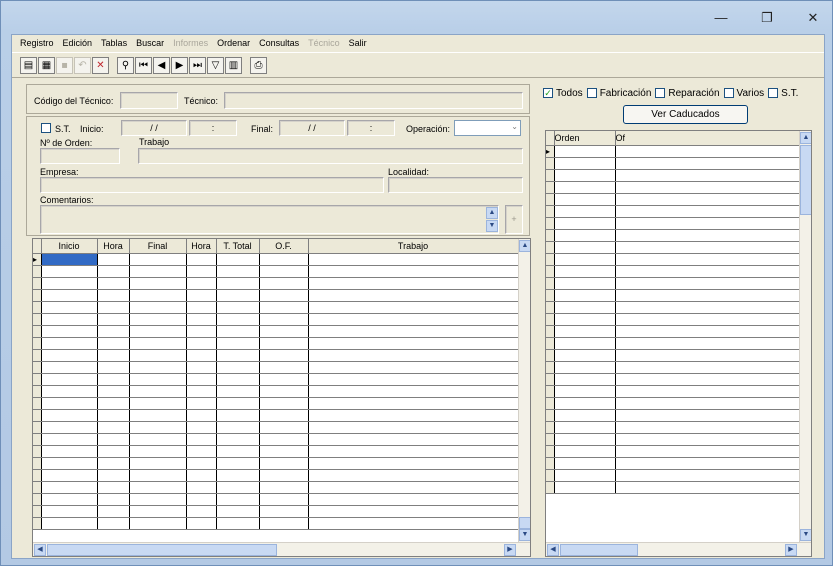 This screenshot has width=833, height=566. I want to click on column-header: Hora, so click(113, 246).